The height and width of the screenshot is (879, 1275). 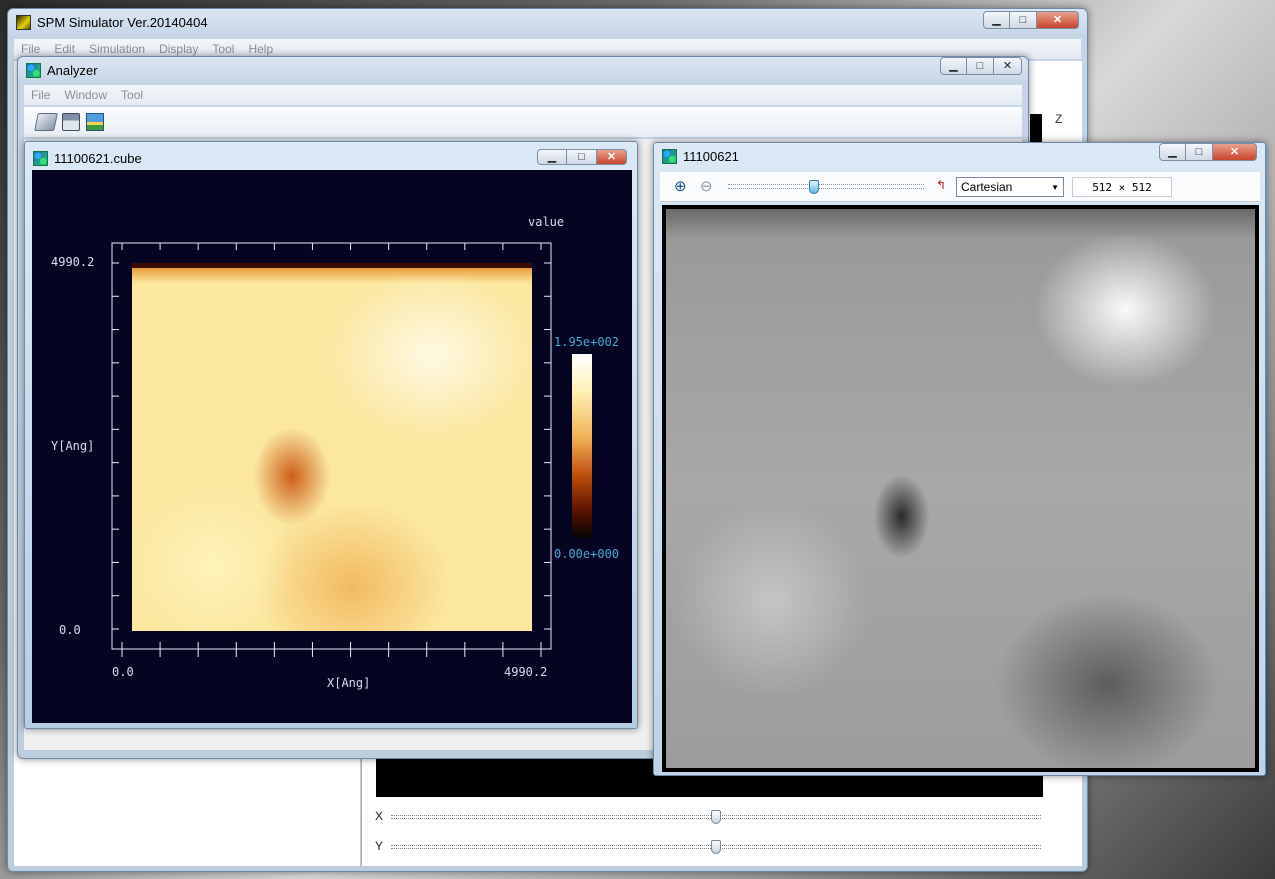 I want to click on zoom-slider-thumb, so click(x=814, y=187).